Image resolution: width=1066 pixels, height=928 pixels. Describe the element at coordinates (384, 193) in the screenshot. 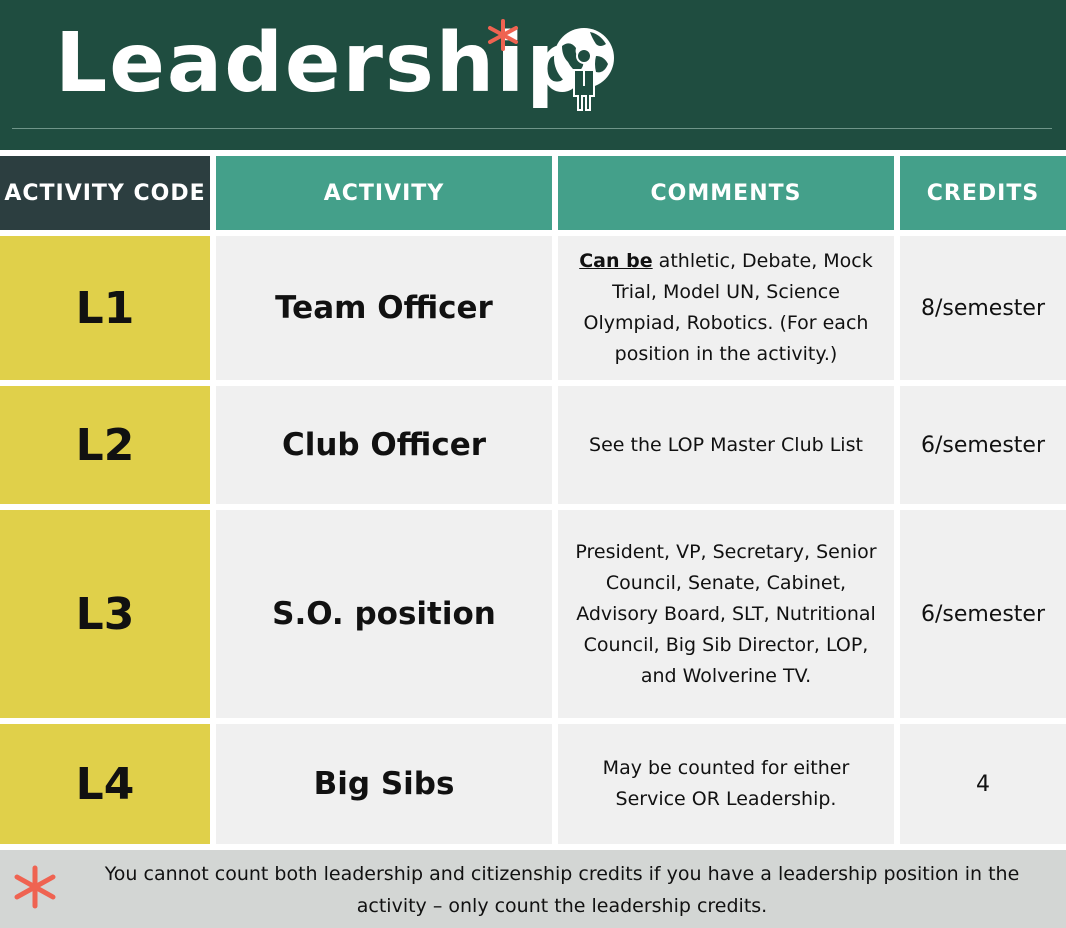

I see `column-header-activity: ACTIVITY` at that location.